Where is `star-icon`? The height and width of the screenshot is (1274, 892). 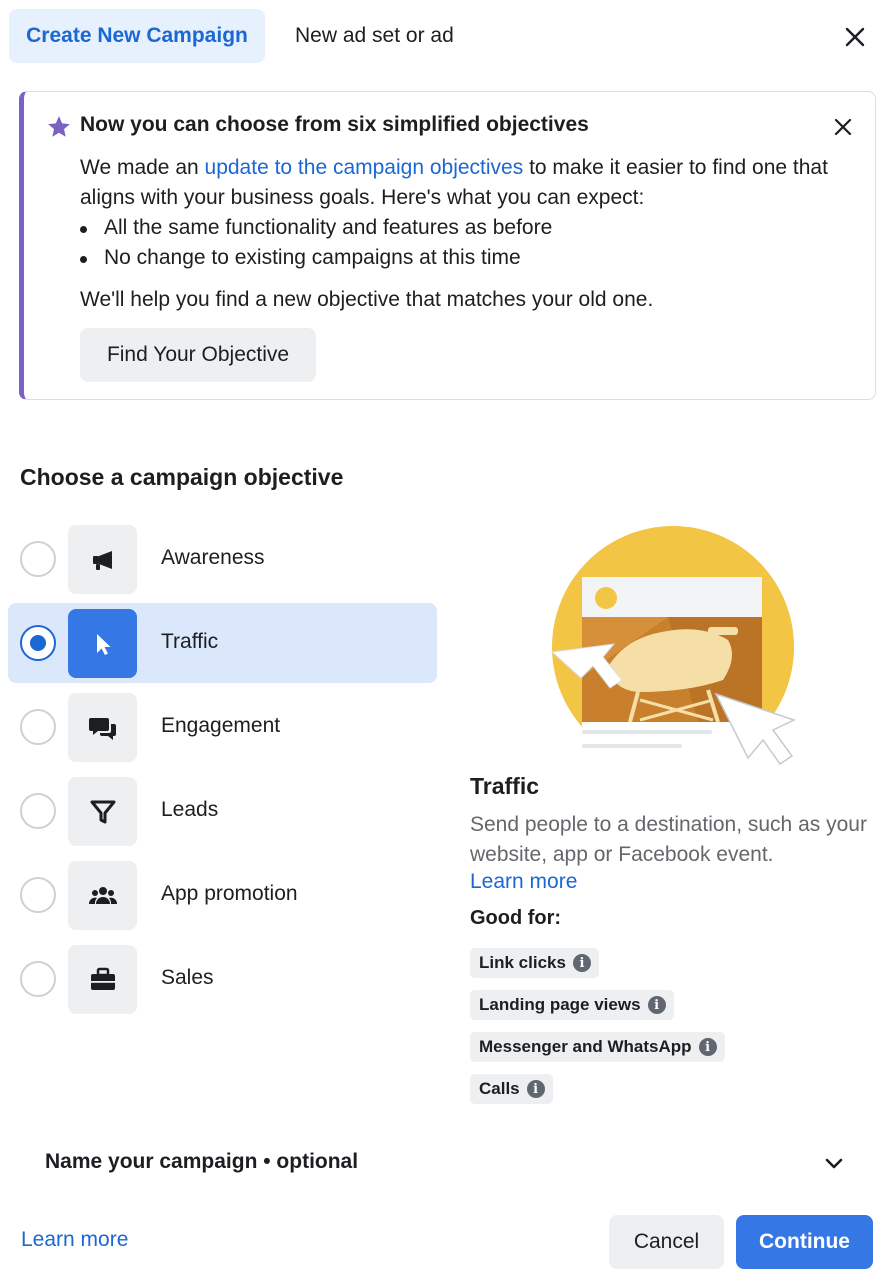
star-icon is located at coordinates (59, 126).